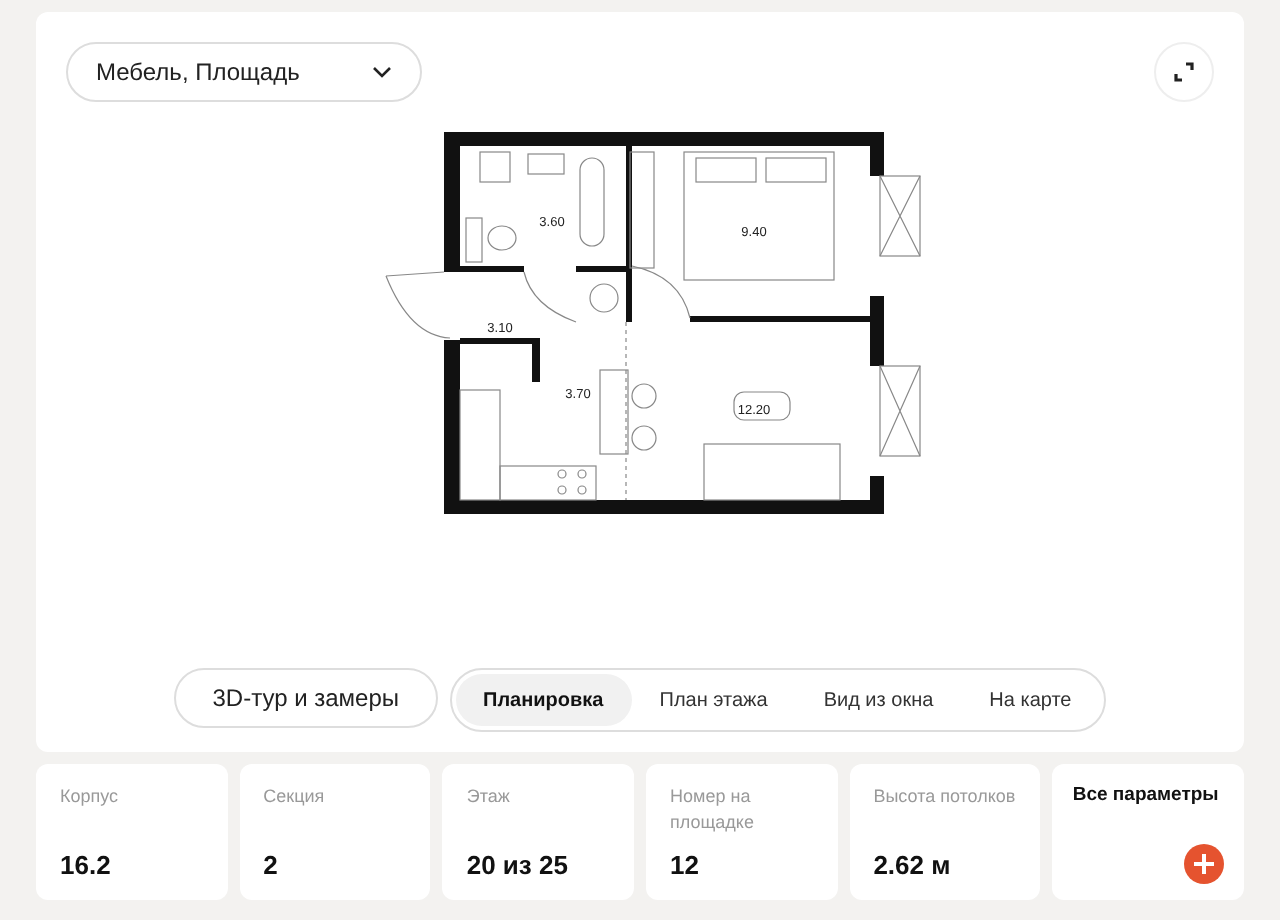 This screenshot has height=920, width=1280. What do you see at coordinates (306, 698) in the screenshot?
I see `tour-button: 3D-тур и замеры` at bounding box center [306, 698].